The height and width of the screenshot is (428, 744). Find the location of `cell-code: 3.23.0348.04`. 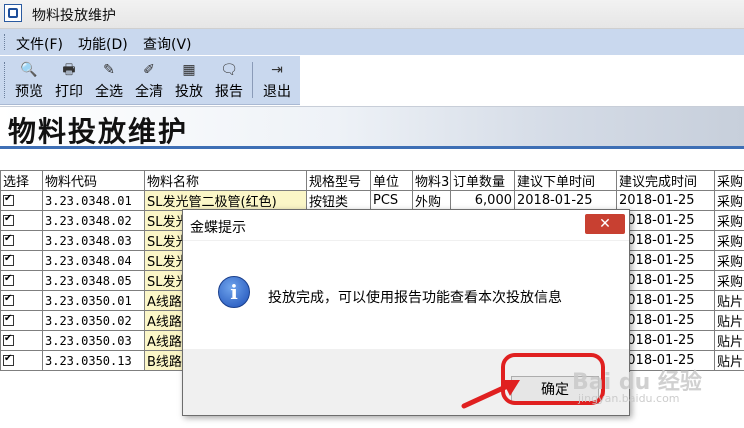

cell-code: 3.23.0348.04 is located at coordinates (93, 260).